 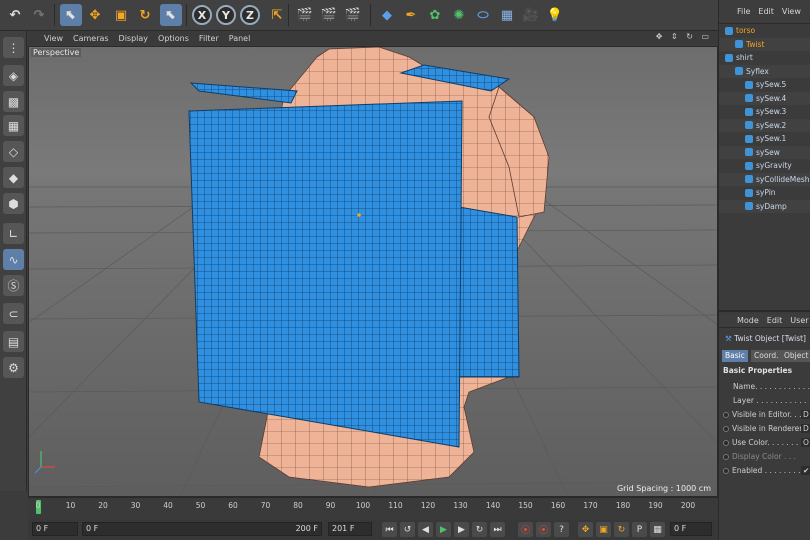 I want to click on rotate-icon: ↻, so click(x=145, y=15).